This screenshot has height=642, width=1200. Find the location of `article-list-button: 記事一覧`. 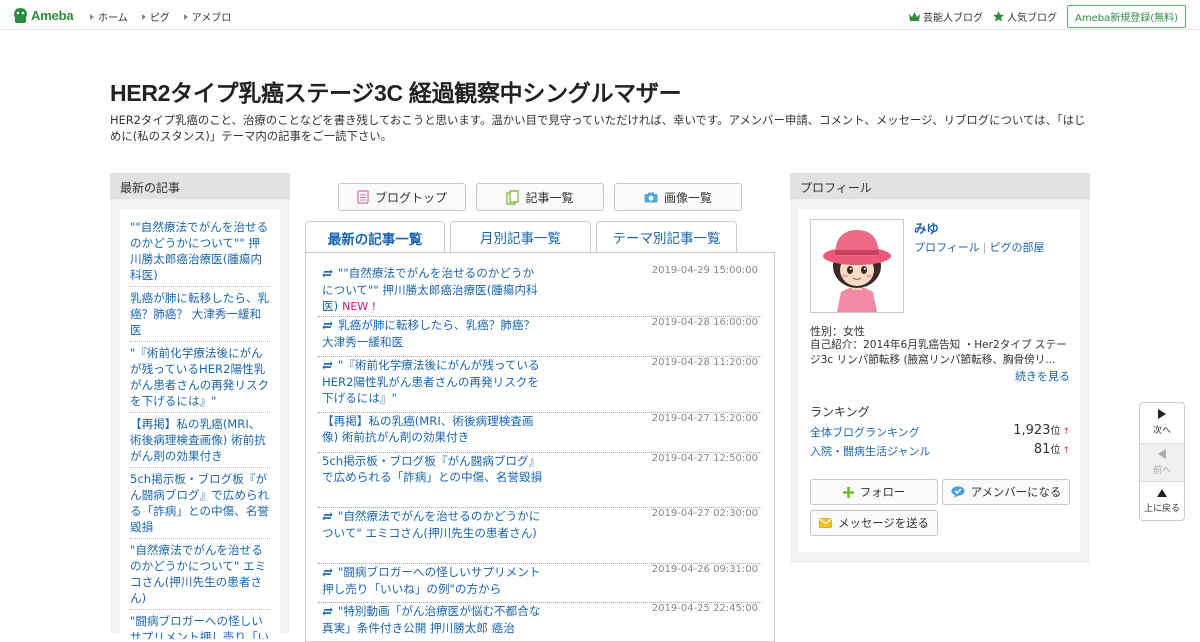

article-list-button: 記事一覧 is located at coordinates (540, 197).